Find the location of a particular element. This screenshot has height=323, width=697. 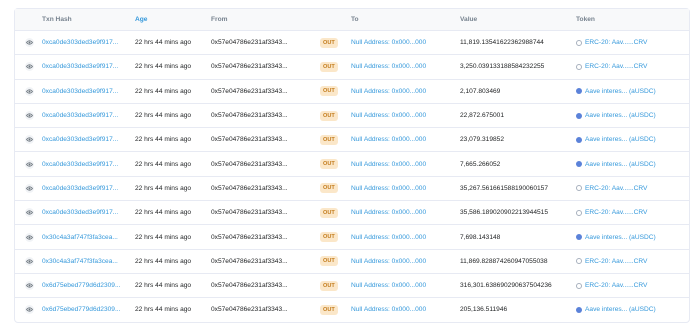

generic-token-icon is located at coordinates (579, 212).